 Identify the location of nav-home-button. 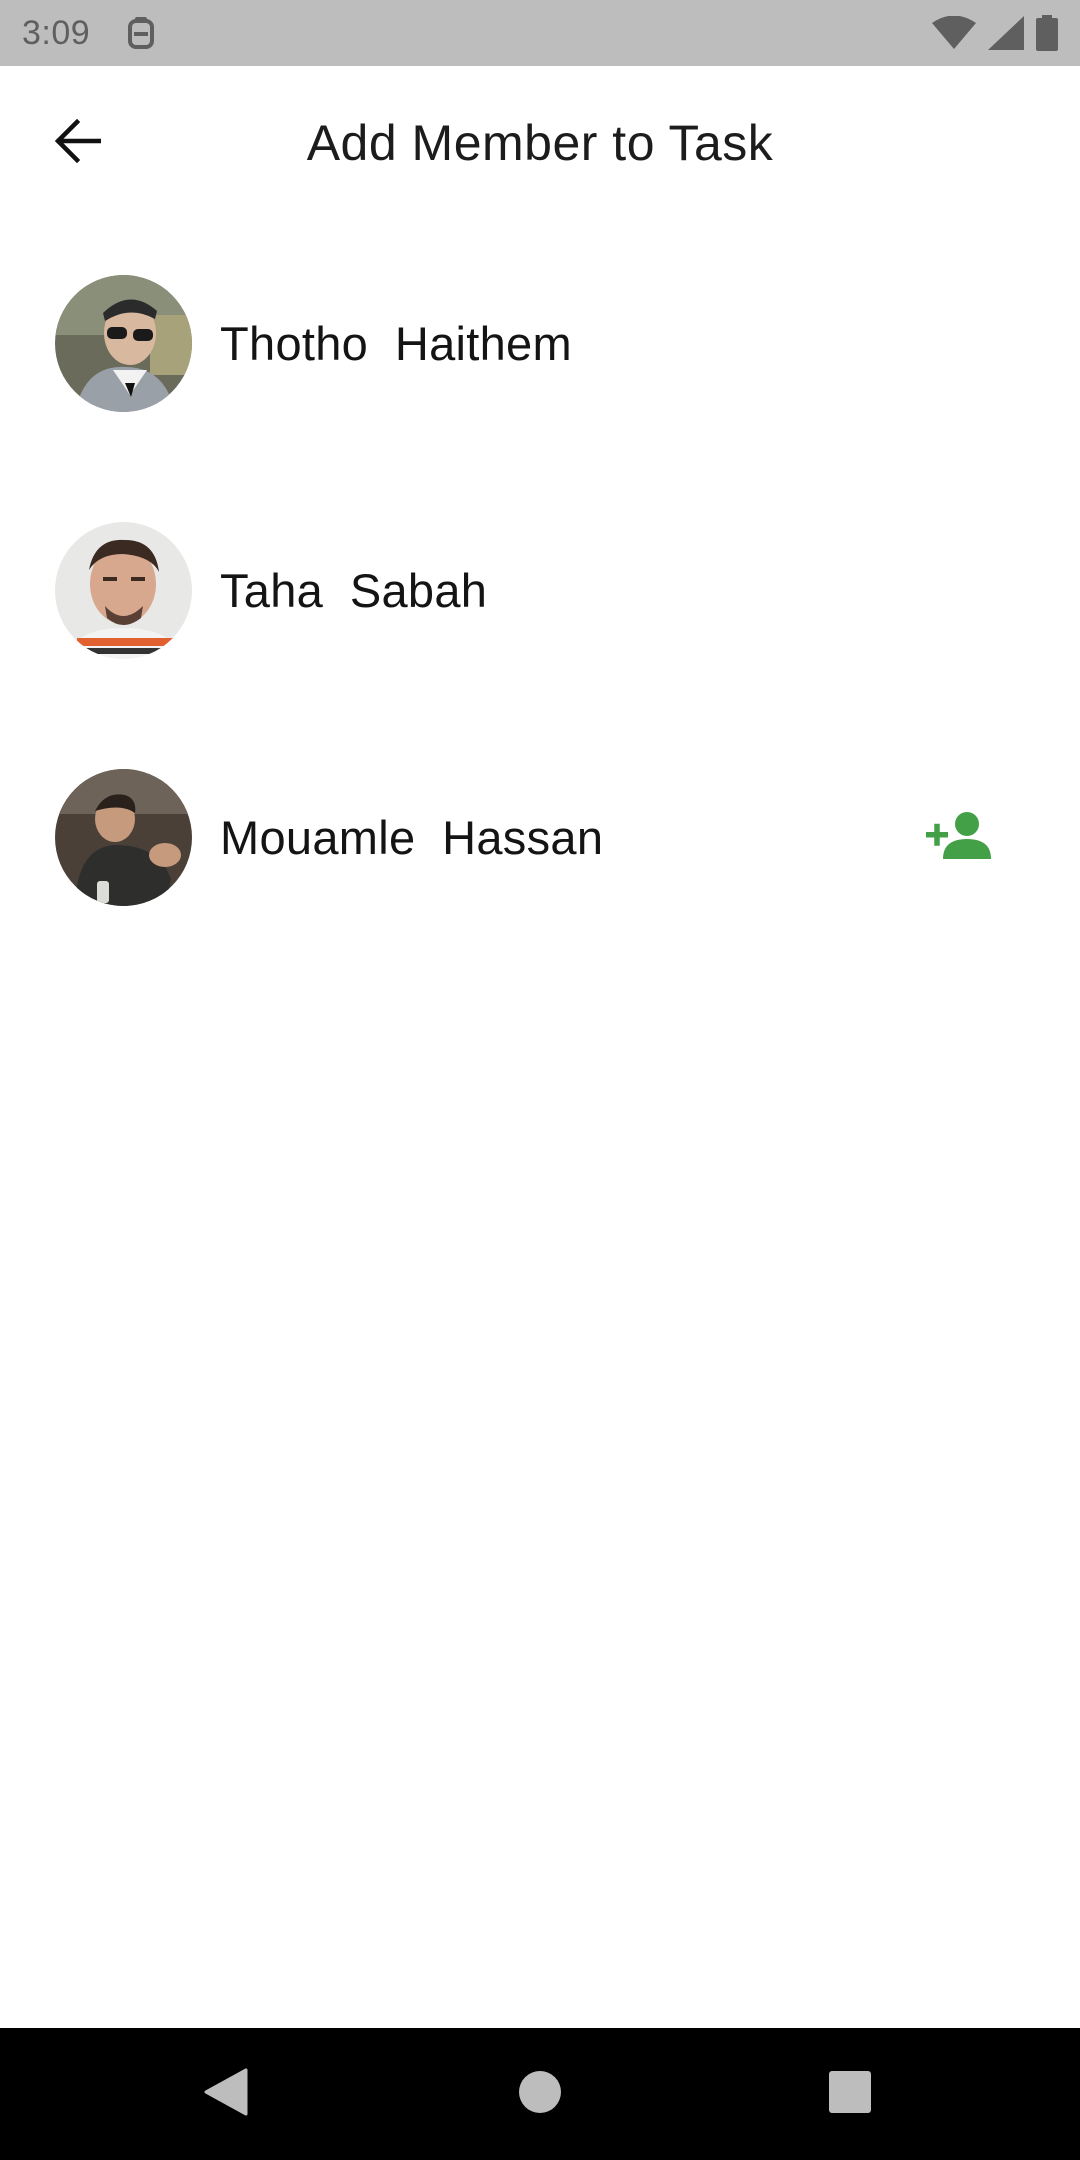
(540, 2094).